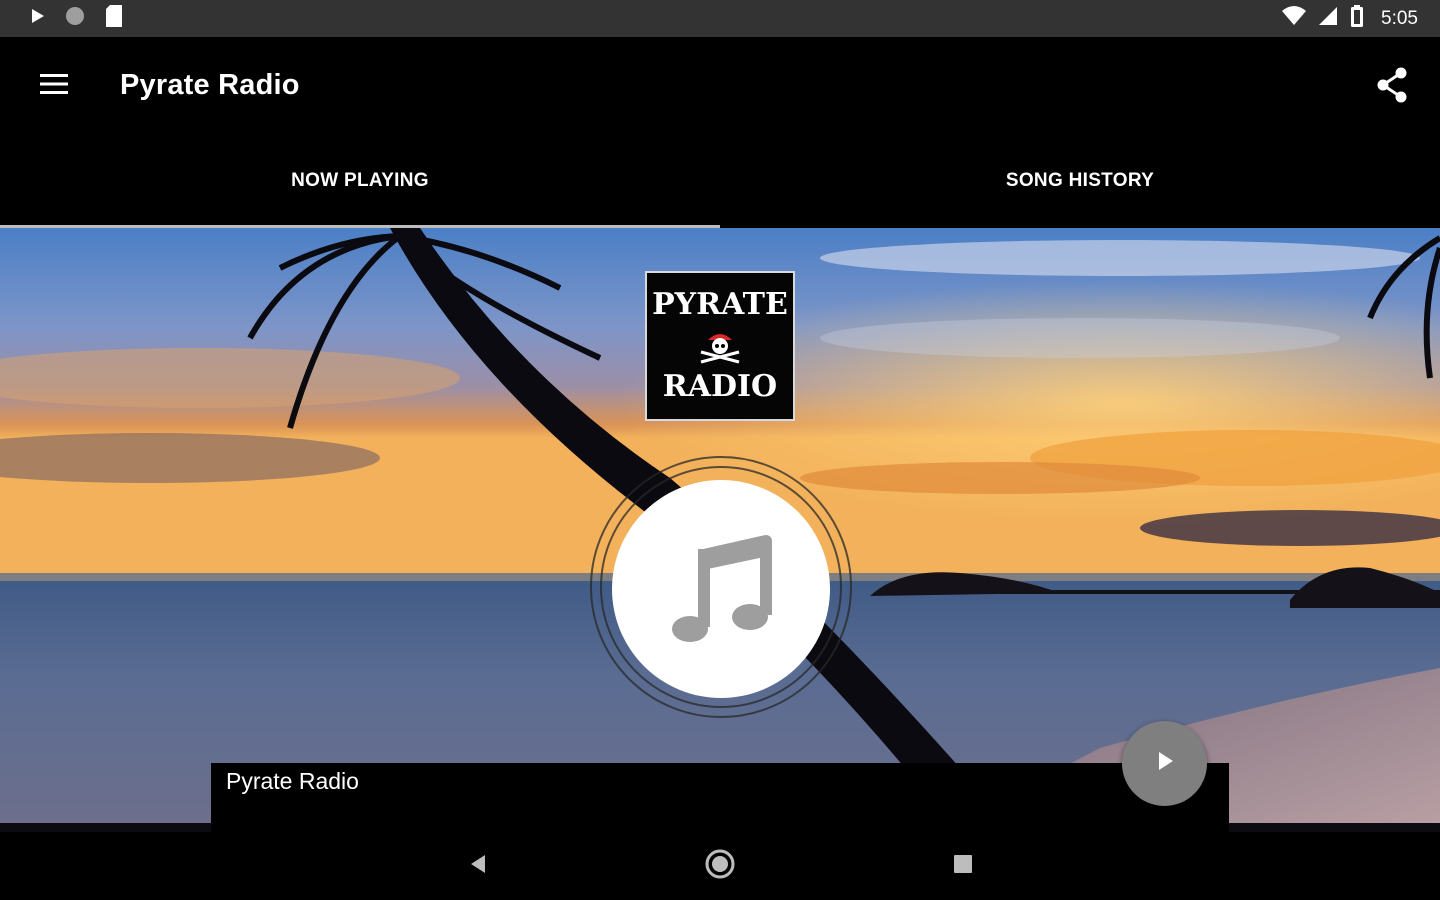 The width and height of the screenshot is (1440, 900). I want to click on recents-button, so click(963, 866).